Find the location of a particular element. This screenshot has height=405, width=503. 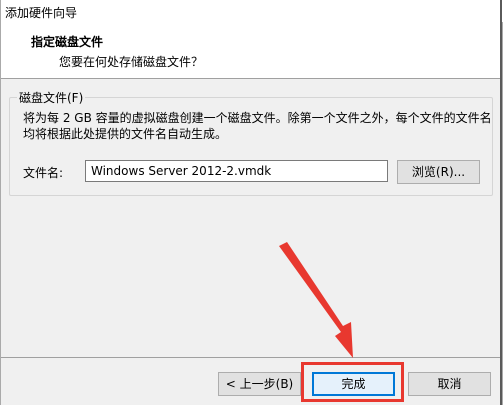

window-right-edge is located at coordinates (501, 202).